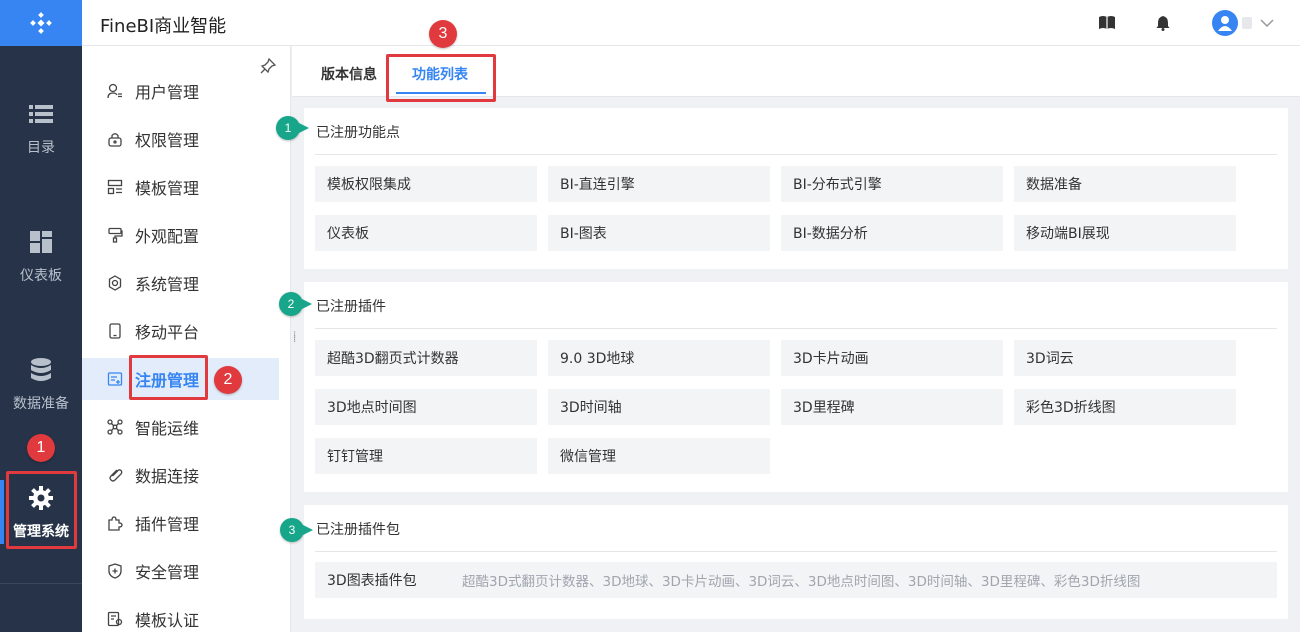 Image resolution: width=1300 pixels, height=632 pixels. What do you see at coordinates (115, 523) in the screenshot?
I see `plugin-icon` at bounding box center [115, 523].